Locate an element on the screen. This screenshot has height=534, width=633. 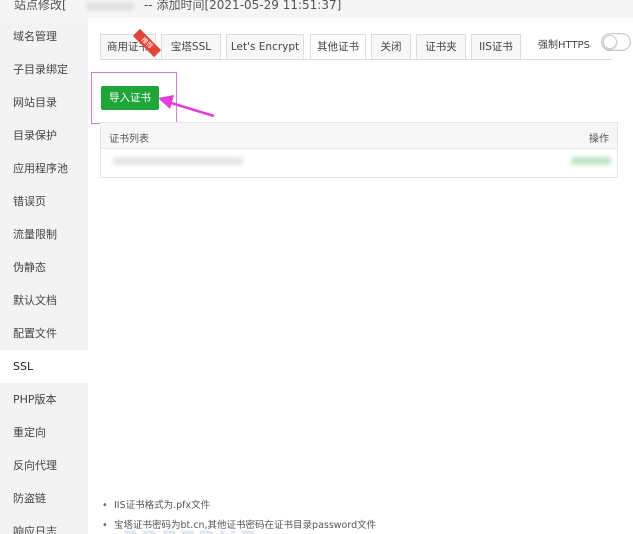
sidebar-item-traffic-limit: 流量限制 is located at coordinates (44, 234).